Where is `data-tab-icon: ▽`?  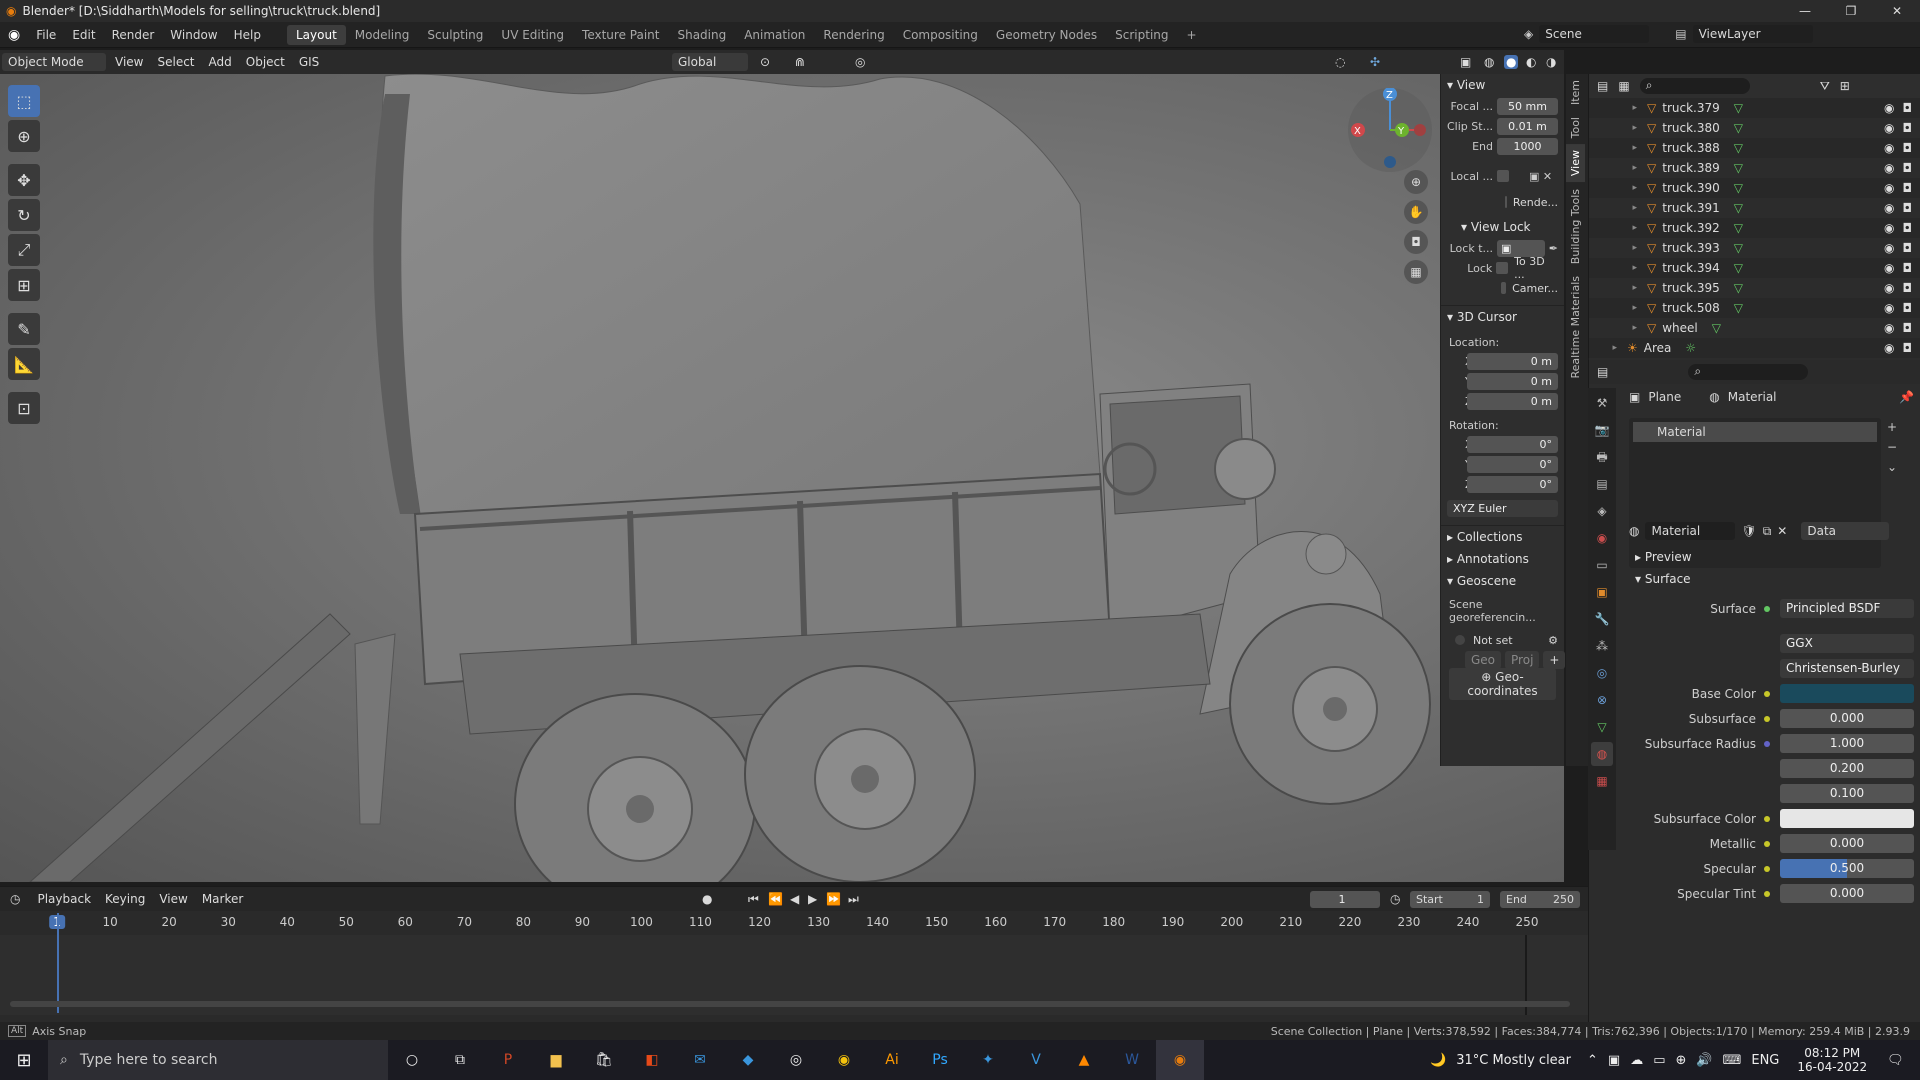
data-tab-icon: ▽ is located at coordinates (1602, 727).